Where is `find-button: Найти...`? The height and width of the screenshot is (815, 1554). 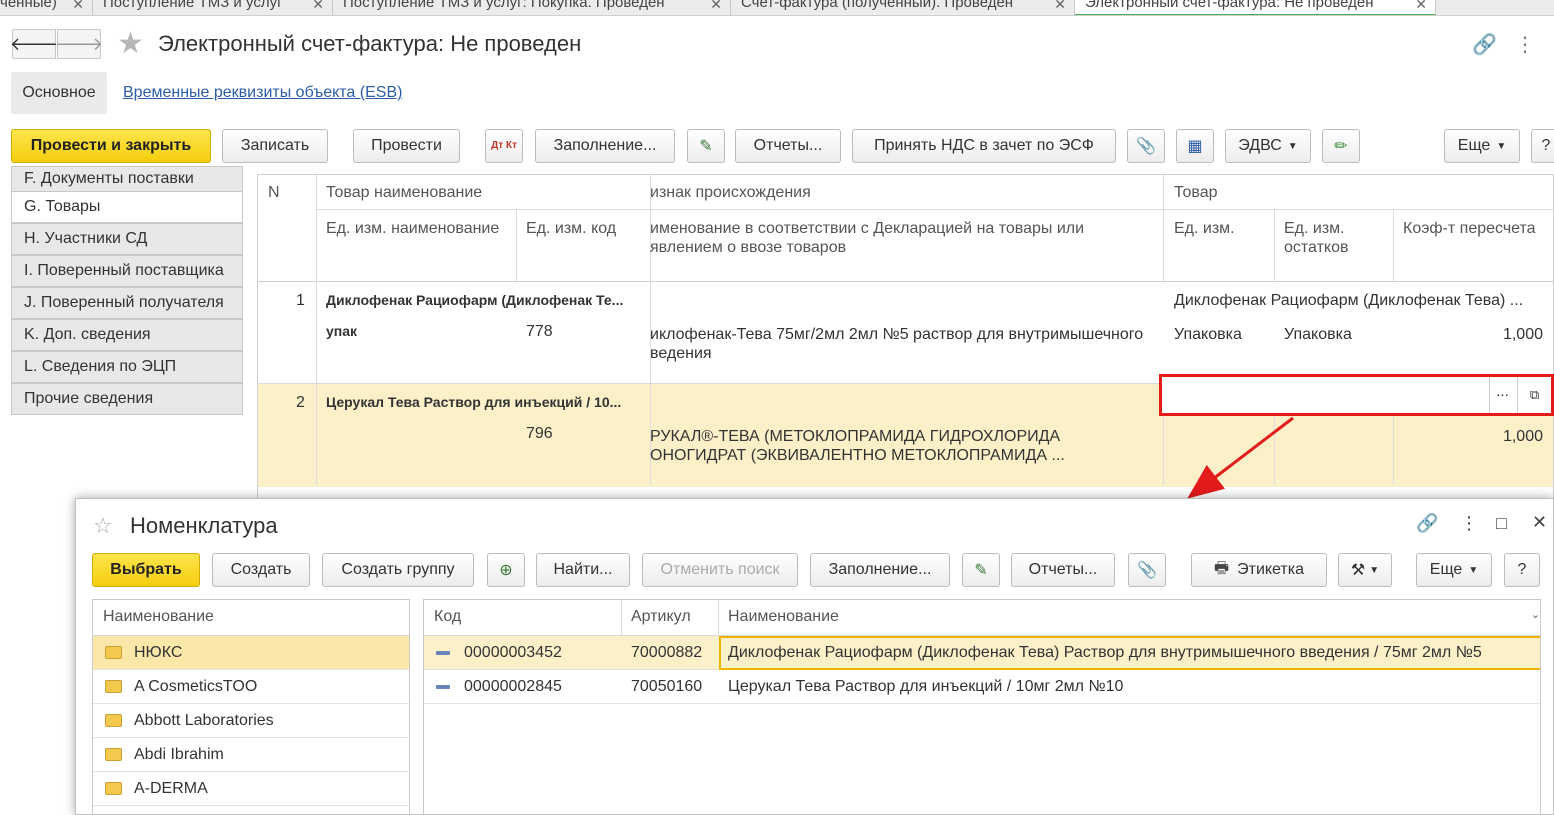
find-button: Найти... is located at coordinates (583, 570).